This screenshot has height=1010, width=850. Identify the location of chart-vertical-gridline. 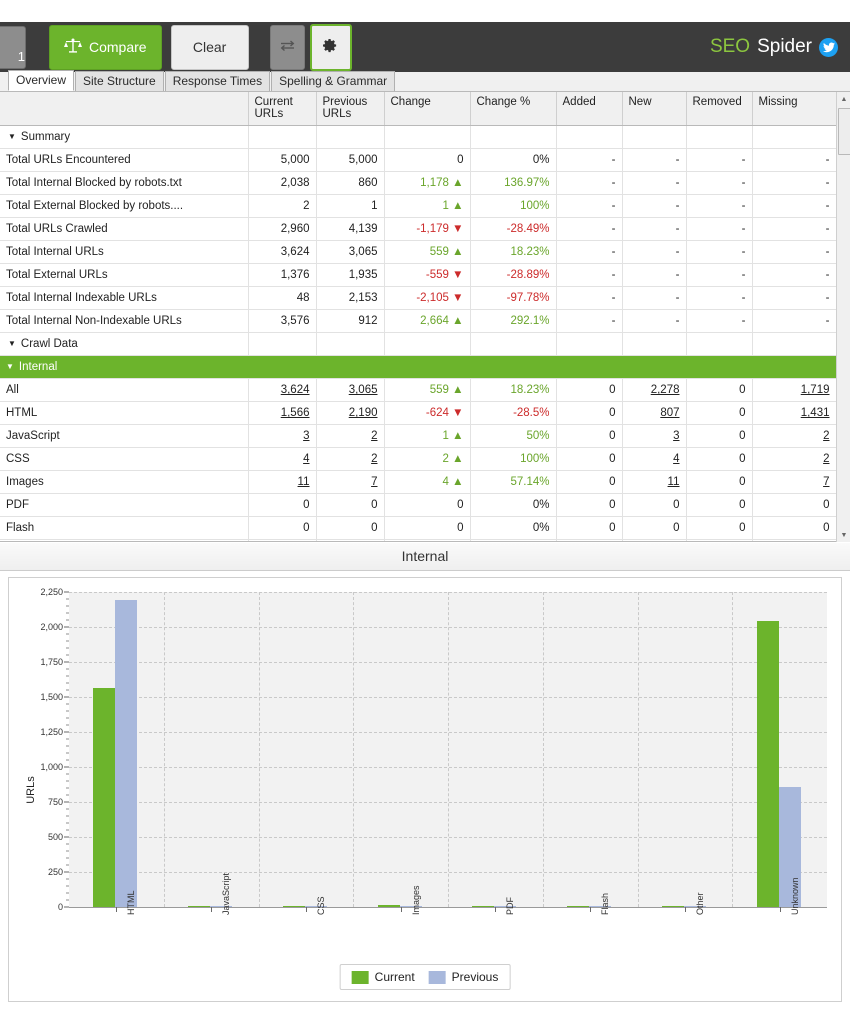
(733, 749).